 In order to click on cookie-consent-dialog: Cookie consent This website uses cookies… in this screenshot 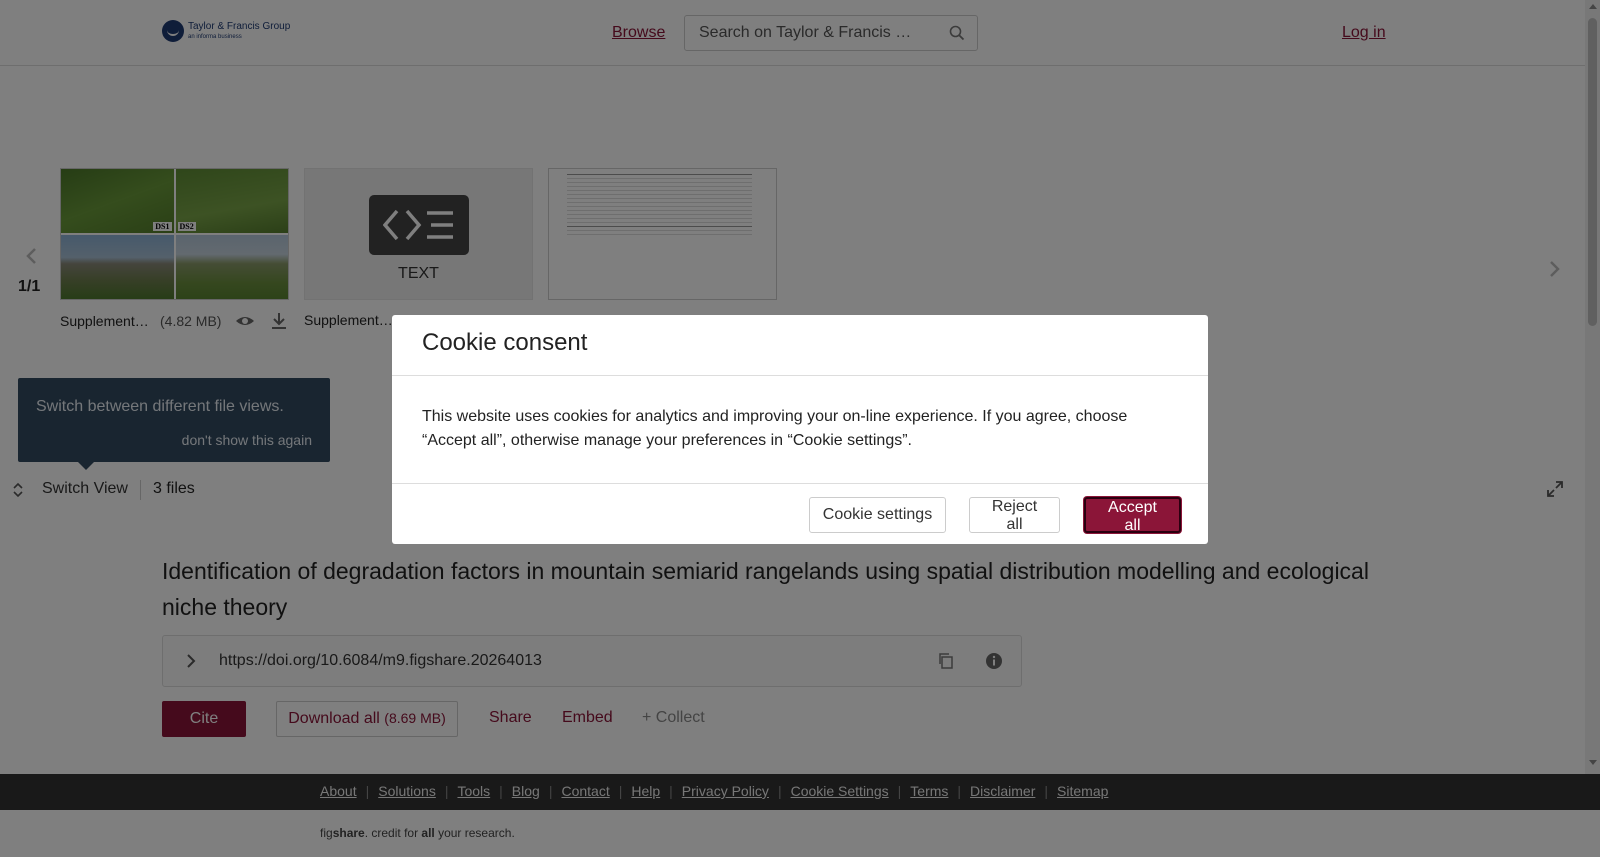, I will do `click(800, 429)`.